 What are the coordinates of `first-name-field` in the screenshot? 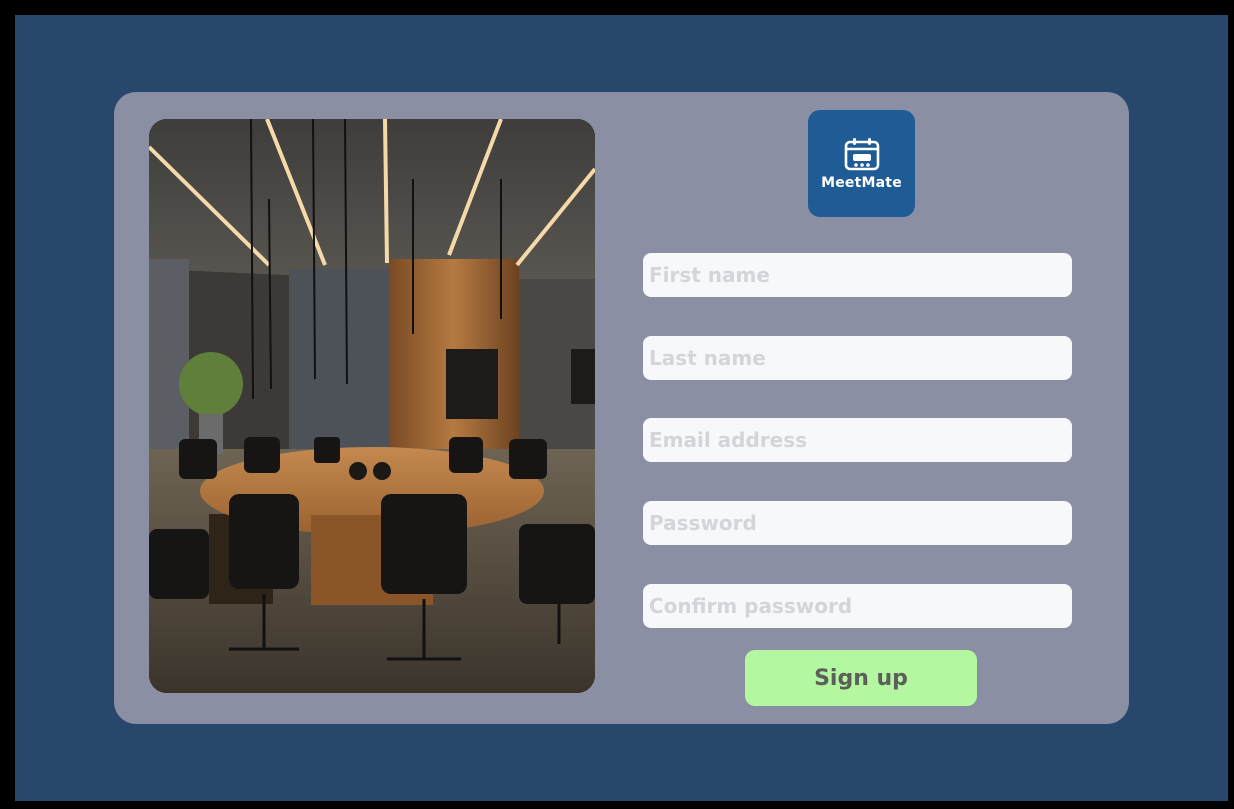 It's located at (857, 275).